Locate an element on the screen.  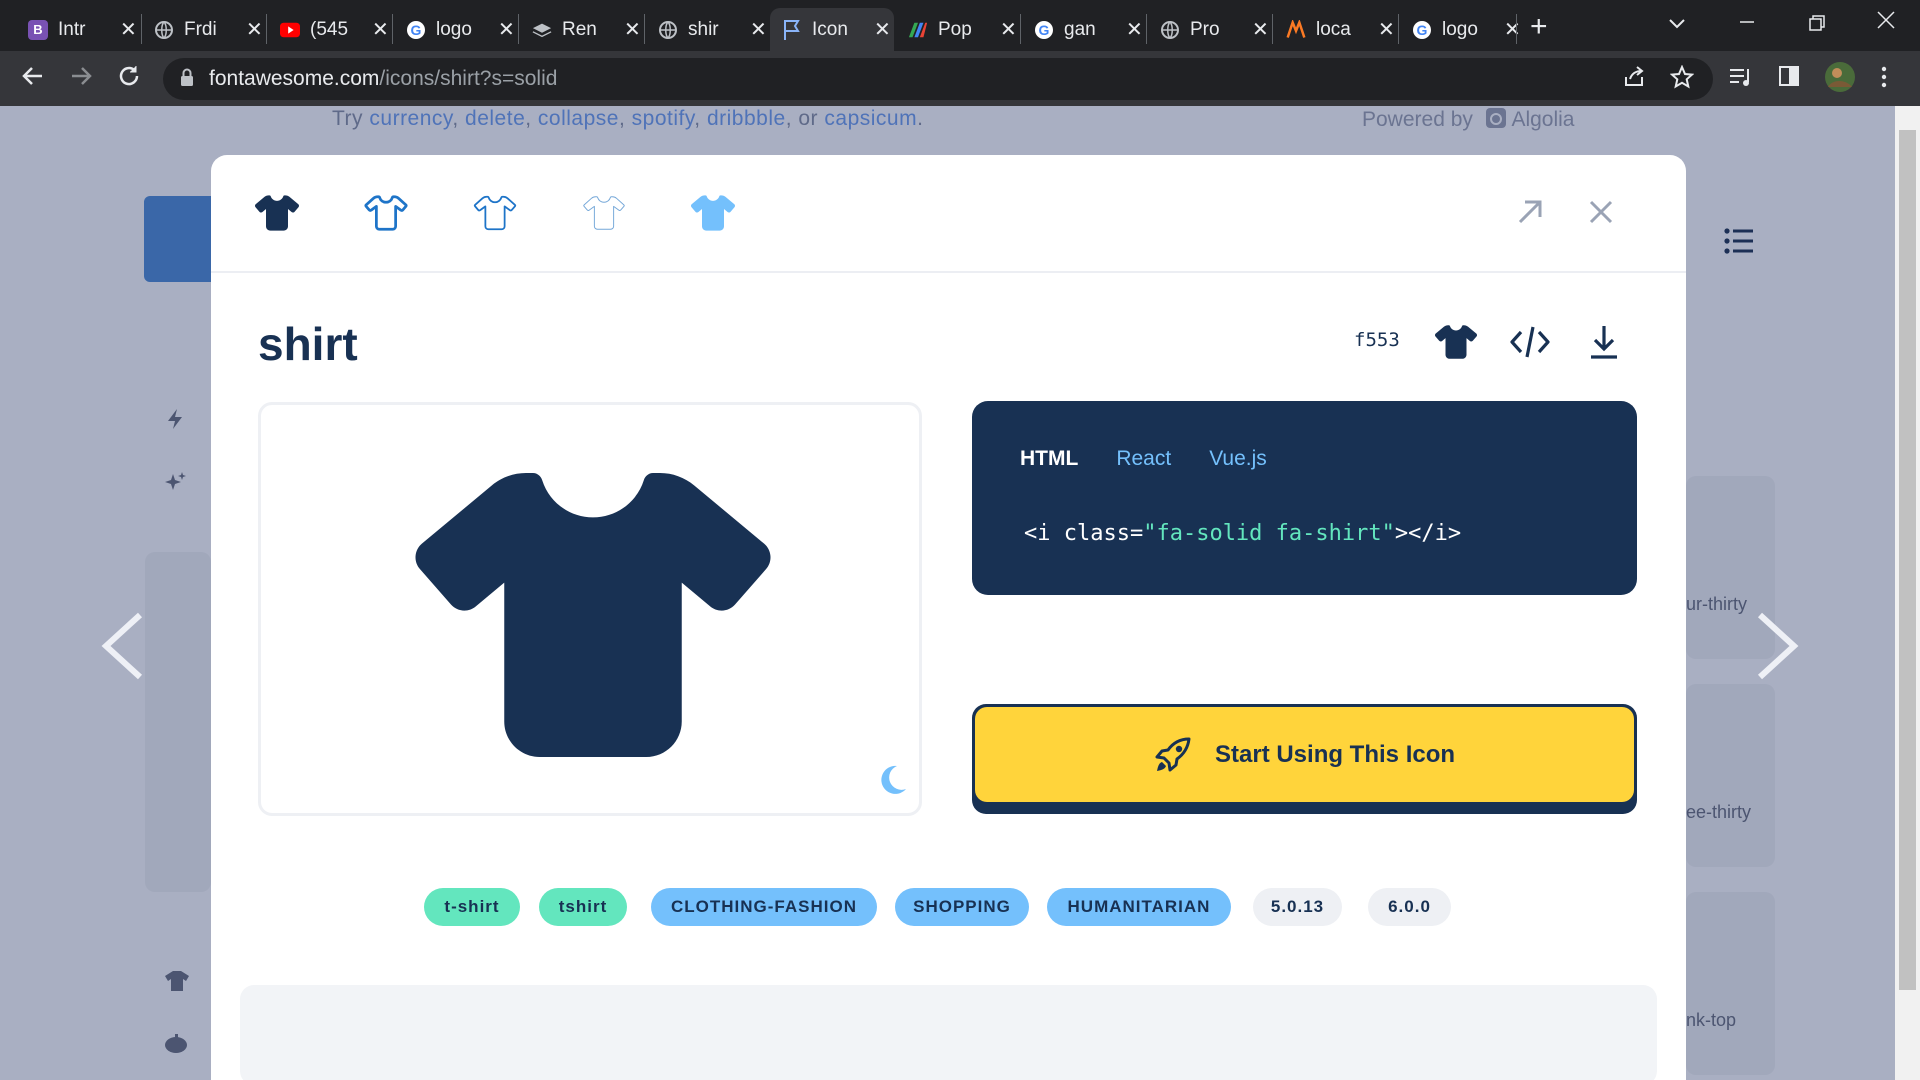
browser-tab: Pro ✕ is located at coordinates (1210, 29).